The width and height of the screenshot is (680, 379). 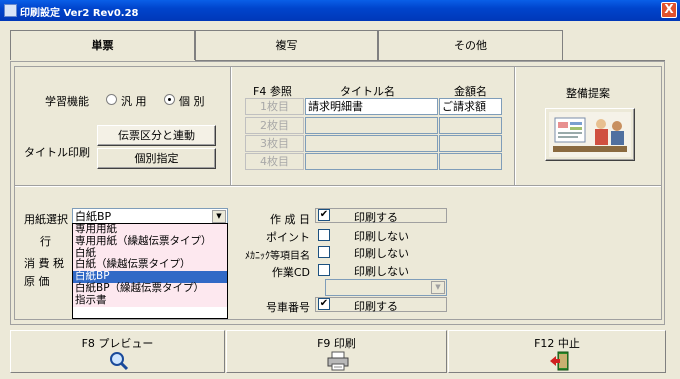 I want to click on cancel-button: F12 中止, so click(x=557, y=351).